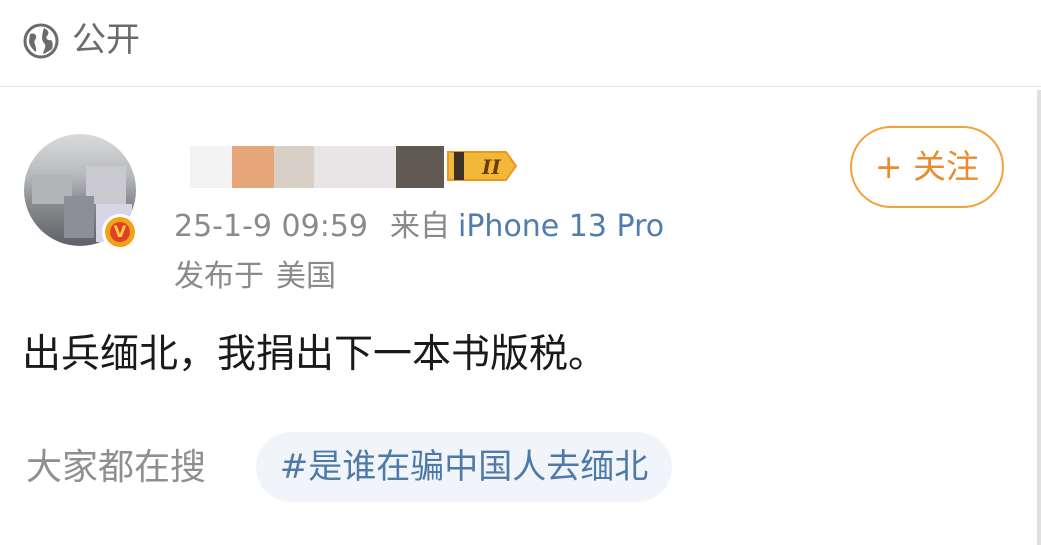 Image resolution: width=1041 pixels, height=545 pixels. I want to click on location-label: 发布于, so click(219, 276).